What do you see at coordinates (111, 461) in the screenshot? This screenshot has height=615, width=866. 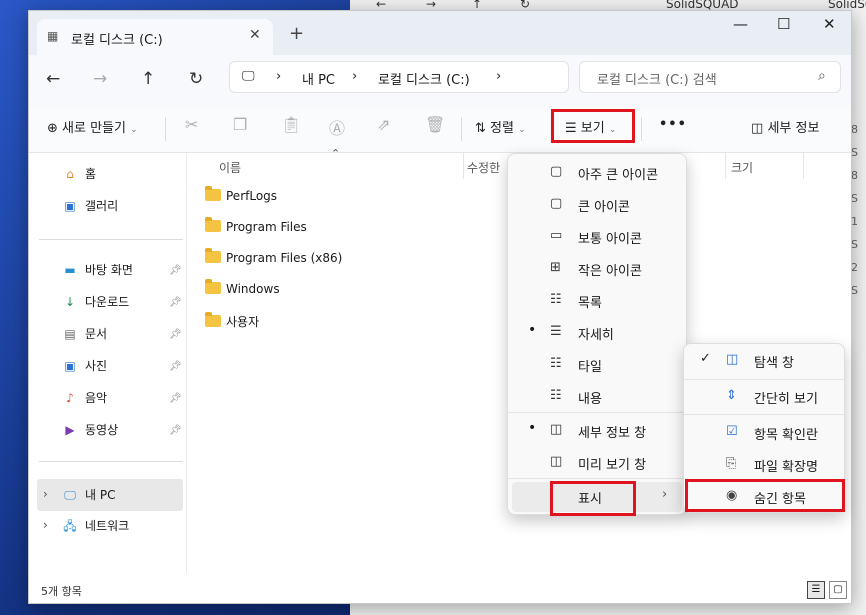 I see `divider` at bounding box center [111, 461].